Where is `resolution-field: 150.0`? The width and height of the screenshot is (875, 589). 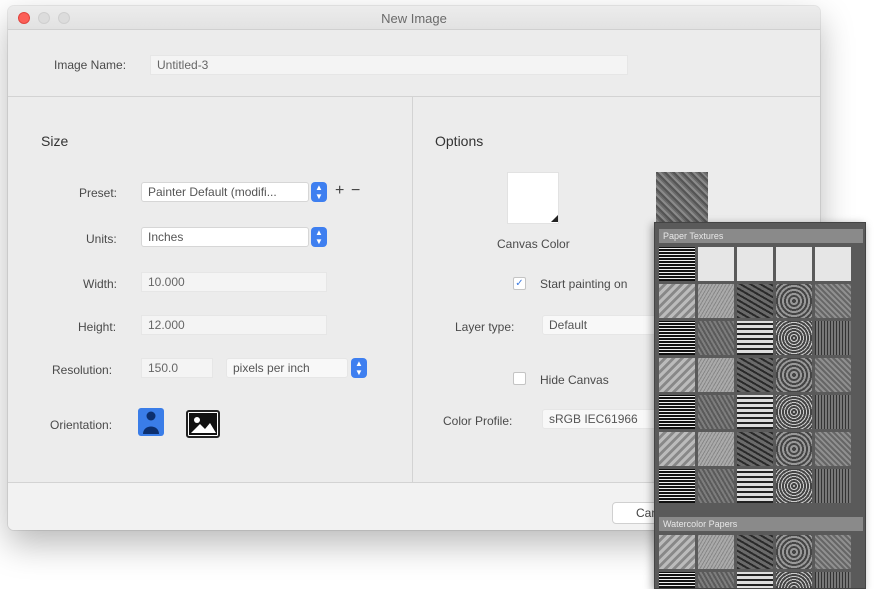 resolution-field: 150.0 is located at coordinates (177, 368).